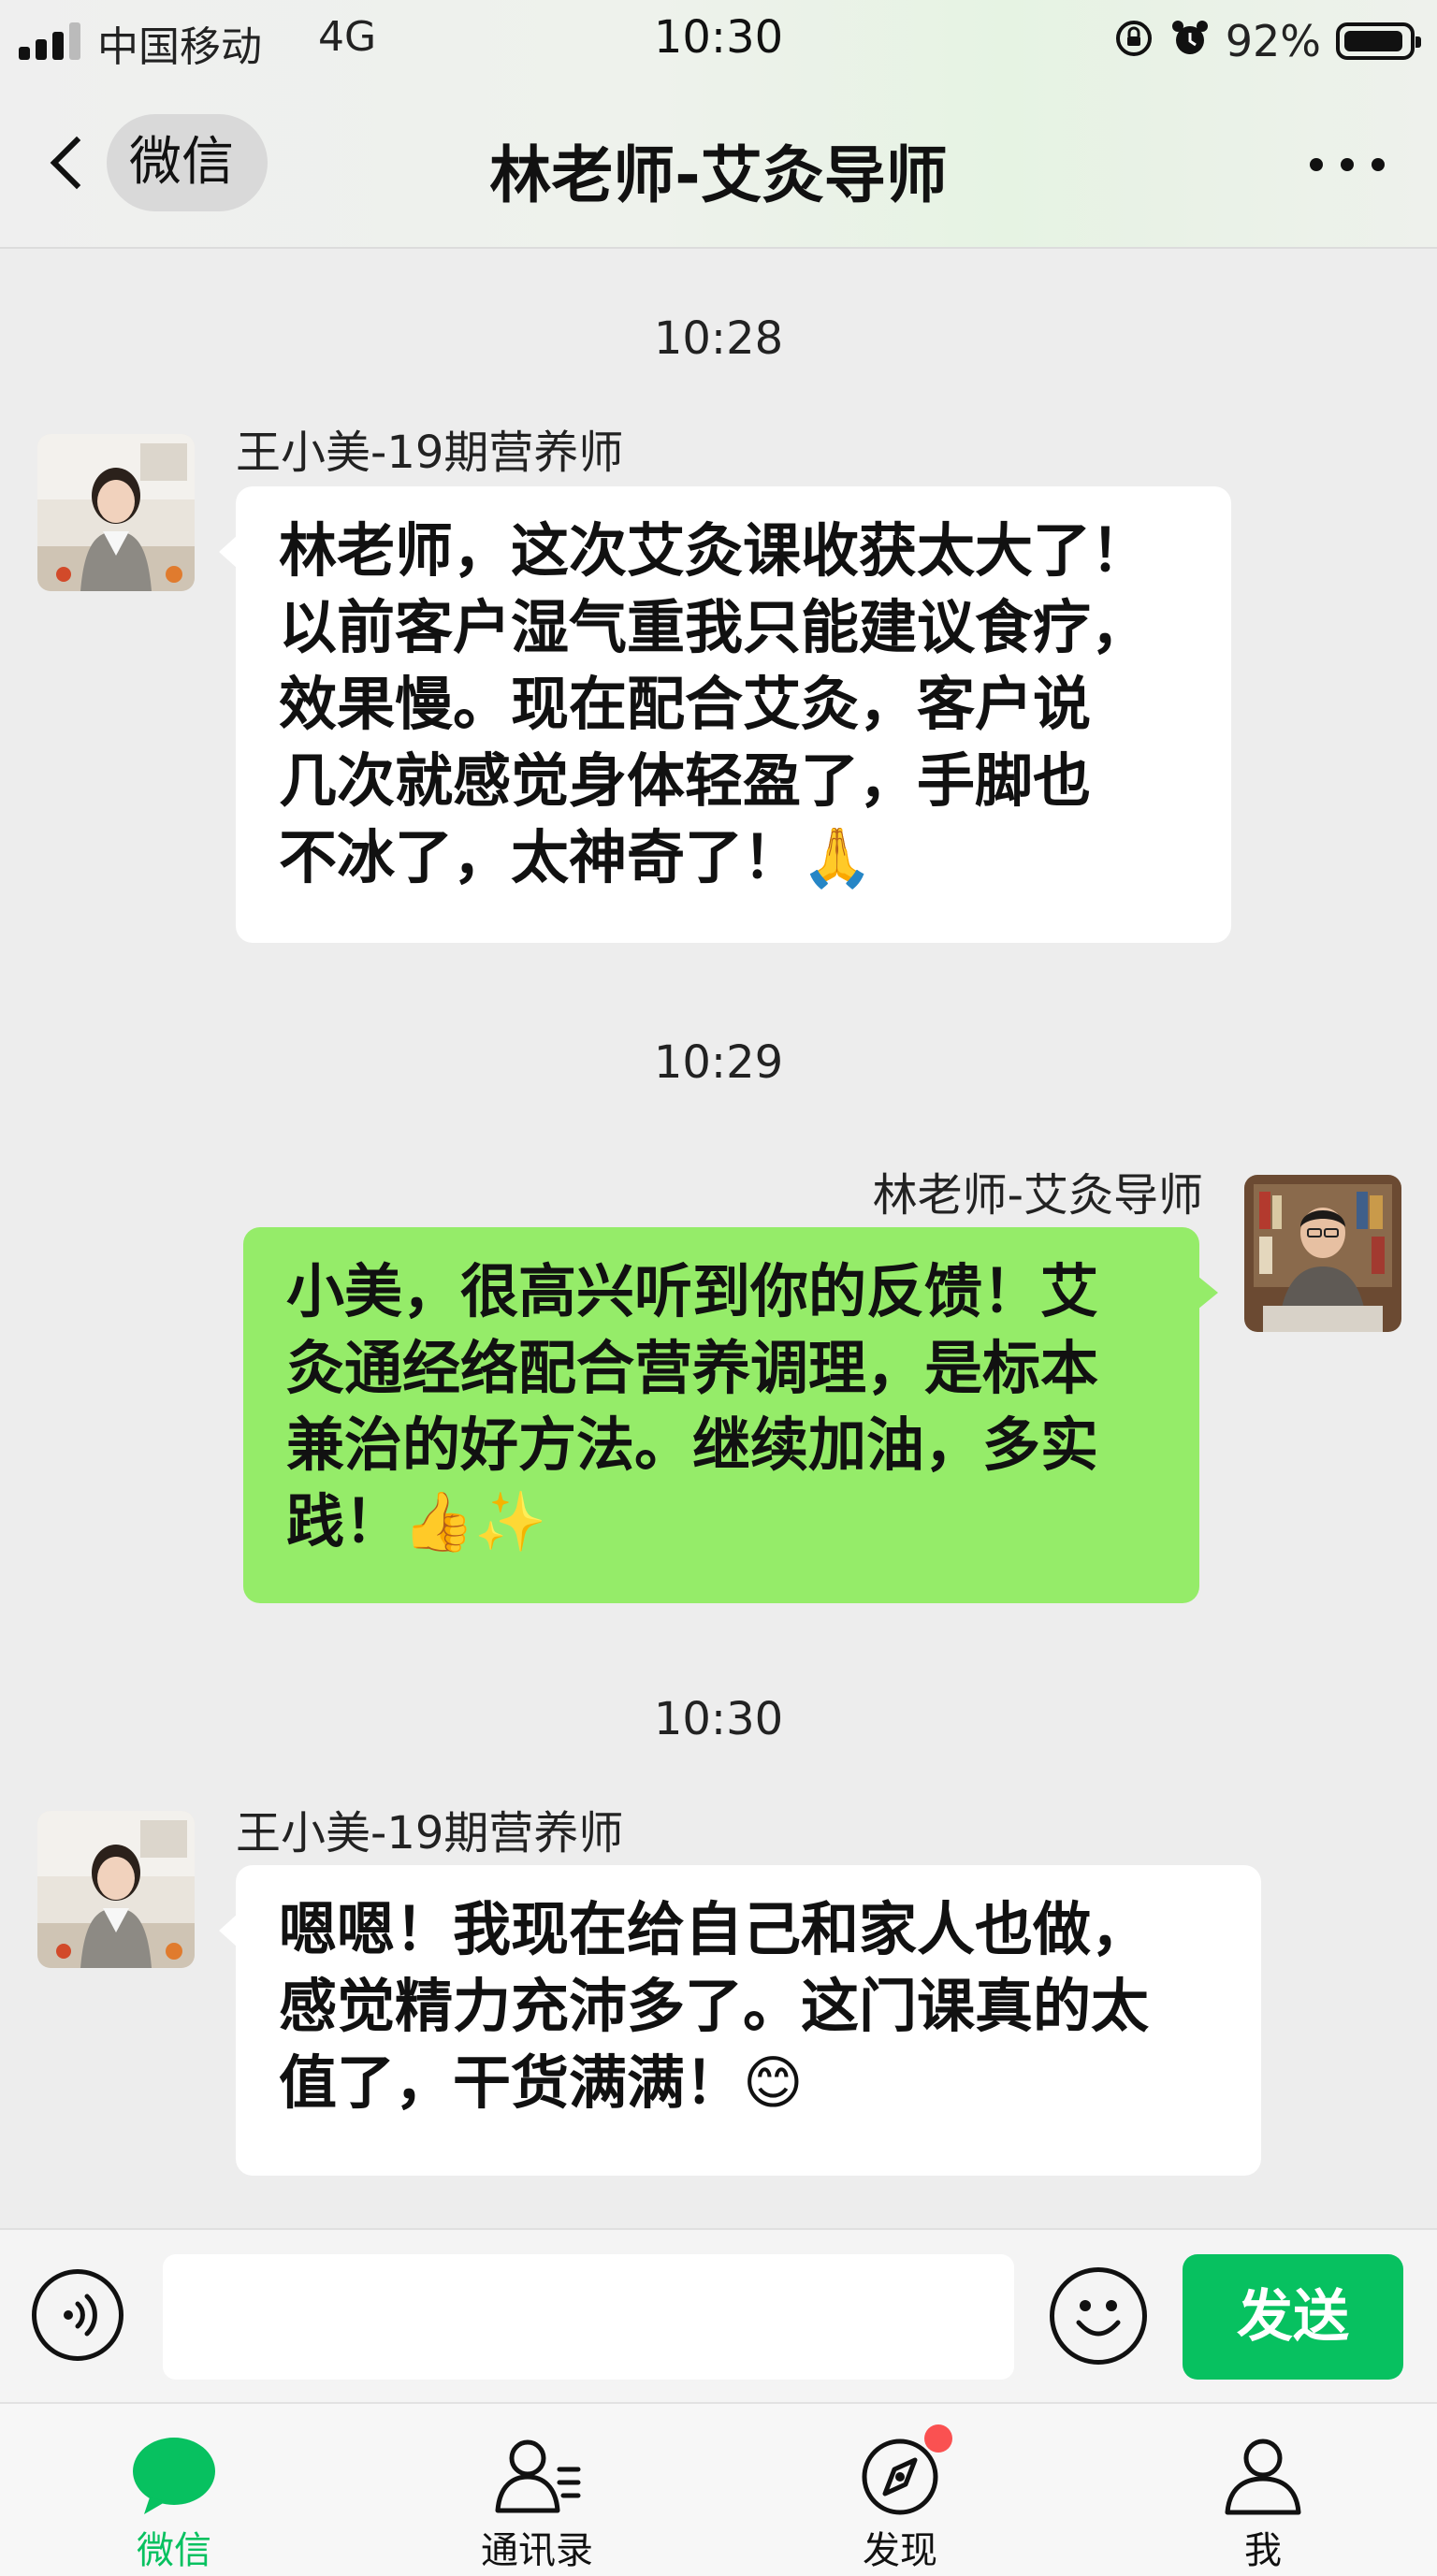  What do you see at coordinates (685, 704) in the screenshot?
I see `message-line: 效果慢。现在配合艾灸，客户说` at bounding box center [685, 704].